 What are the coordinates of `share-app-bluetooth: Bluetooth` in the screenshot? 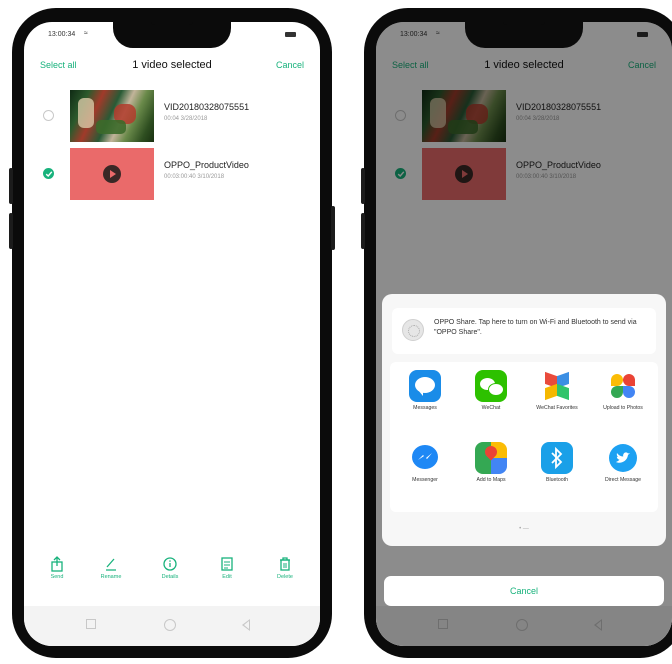 It's located at (557, 463).